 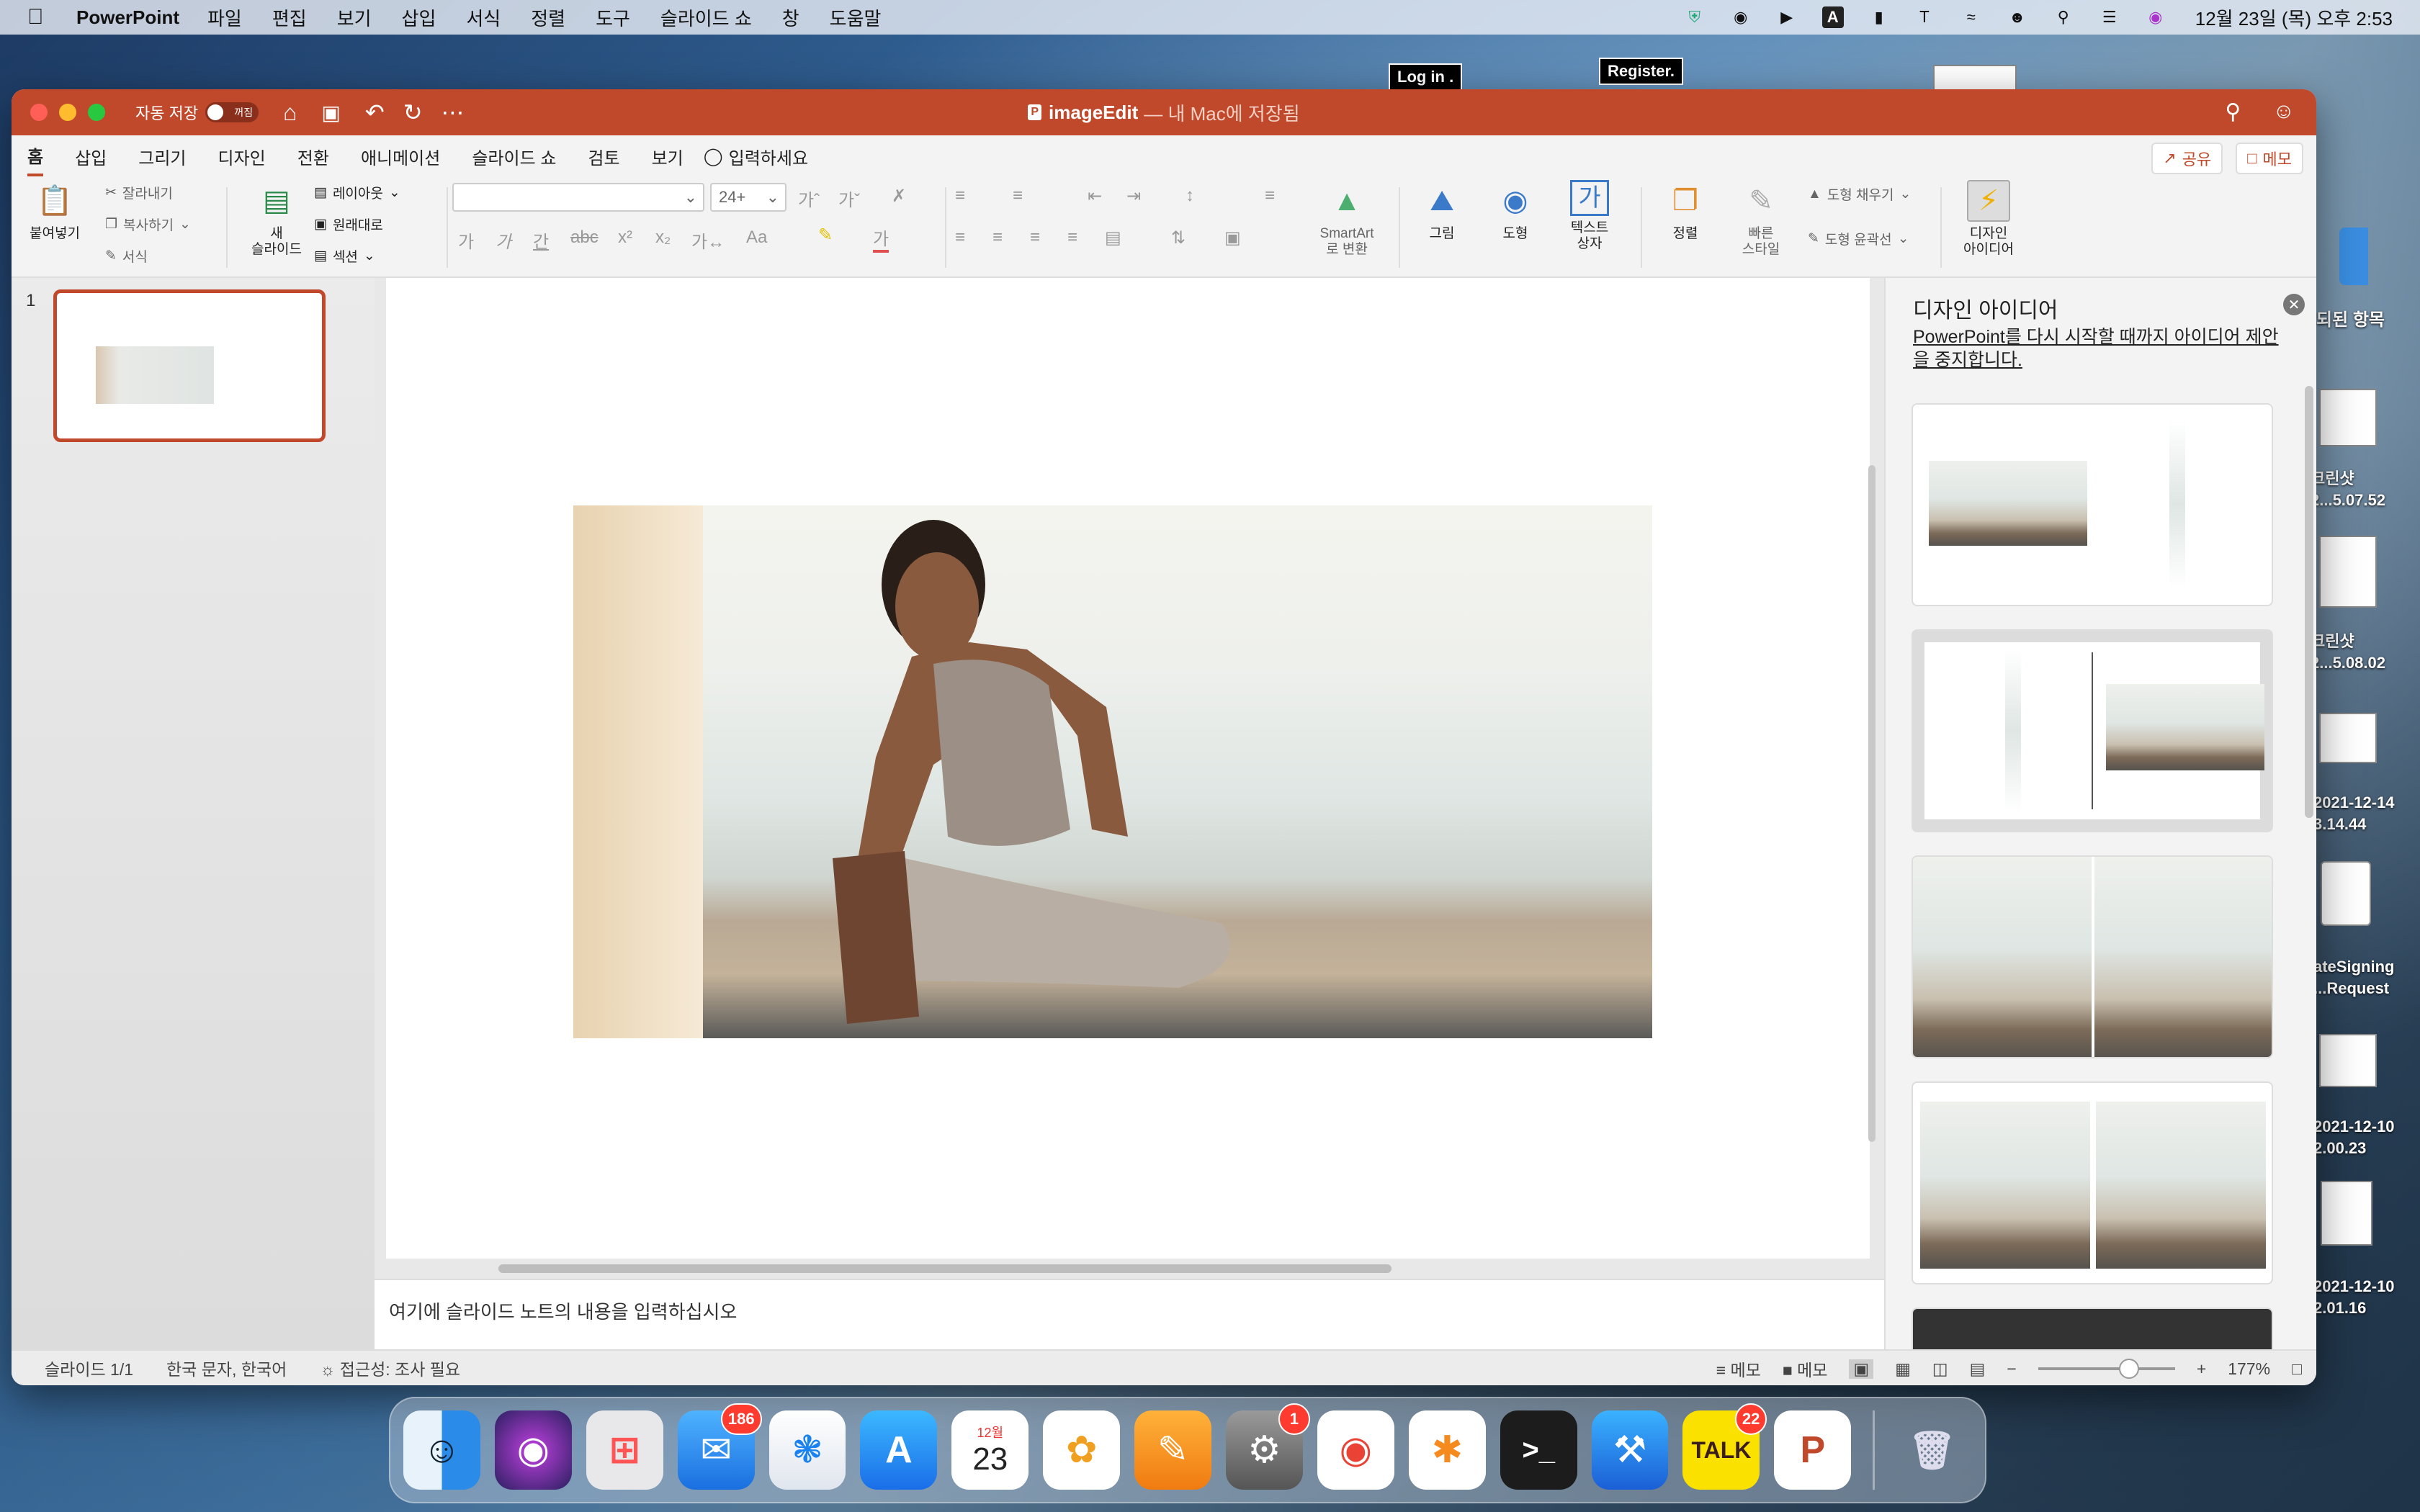 I want to click on comments-button: □ 메모, so click(x=2269, y=158).